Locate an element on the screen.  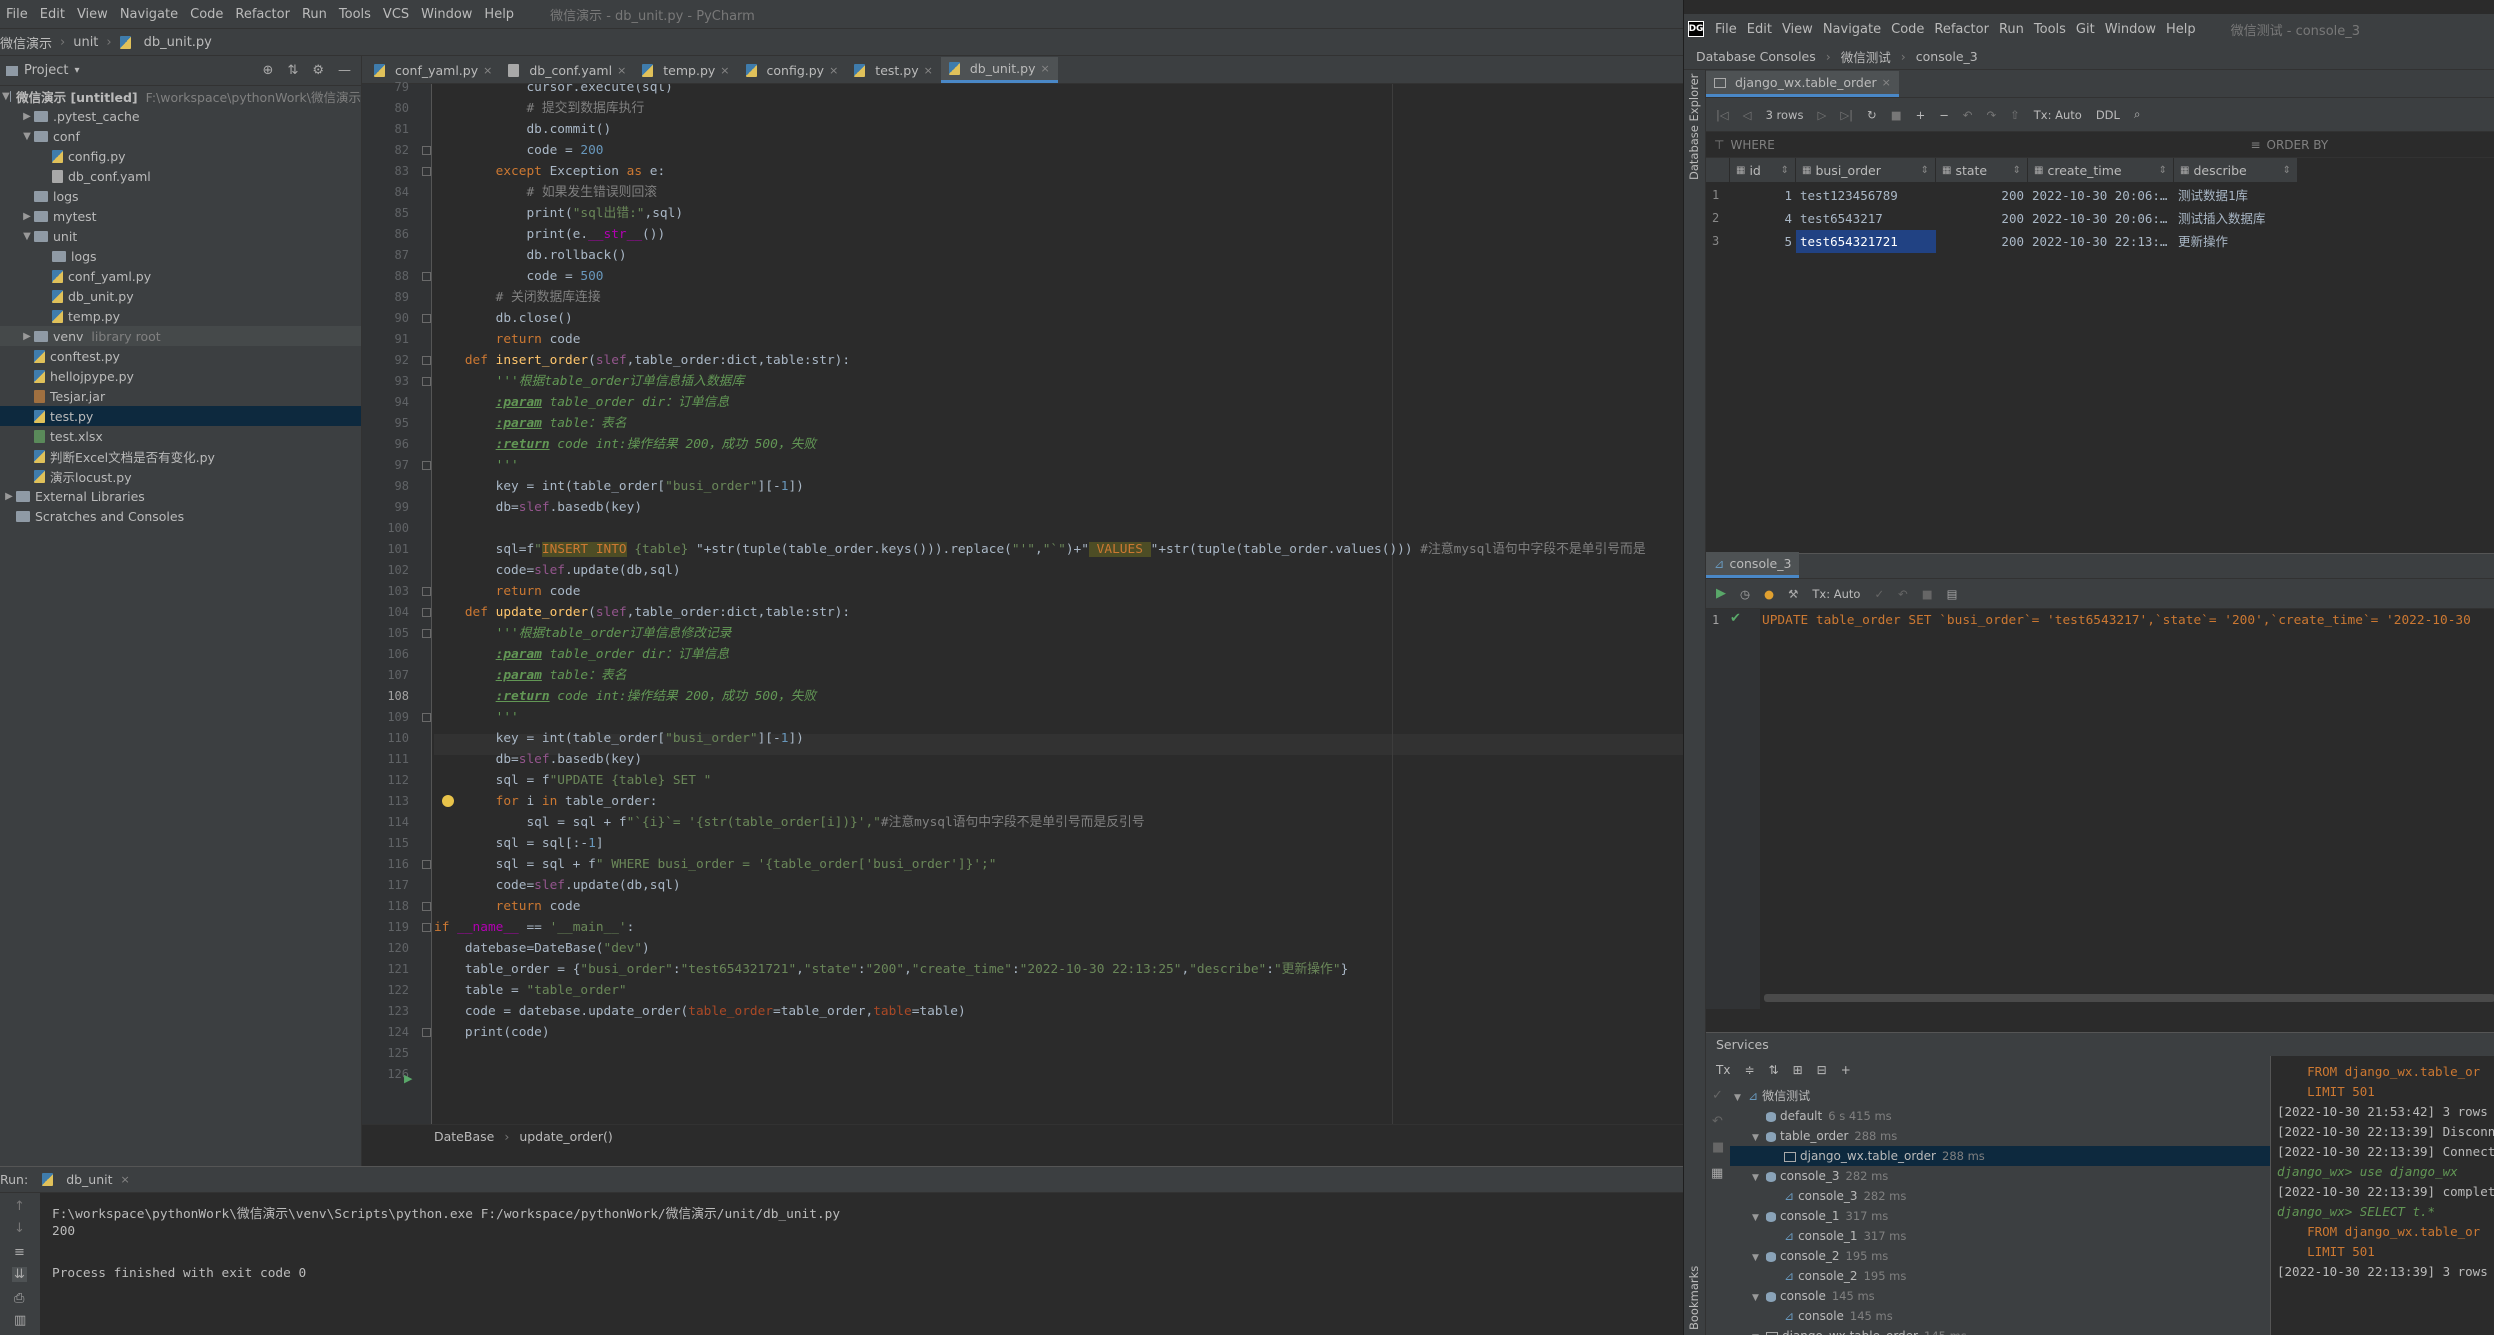
tree-item: test.xlsx is located at coordinates (180, 436).